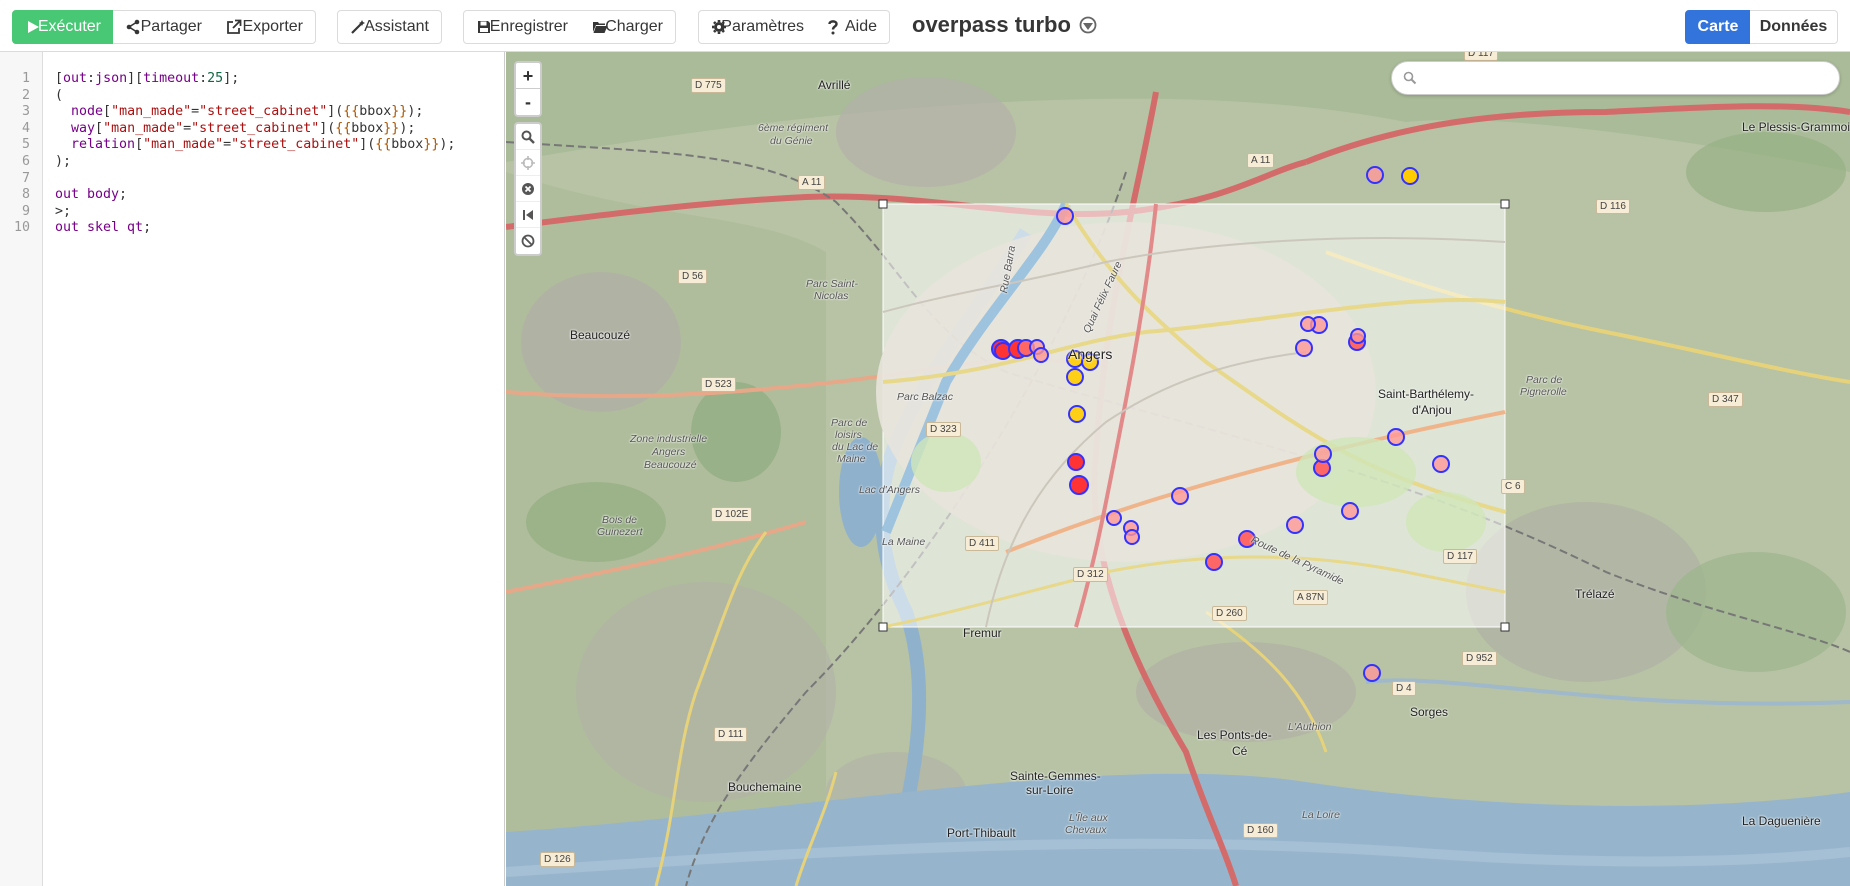 Image resolution: width=1850 pixels, height=886 pixels. What do you see at coordinates (718, 384) in the screenshot?
I see `road-label-d523: D 523` at bounding box center [718, 384].